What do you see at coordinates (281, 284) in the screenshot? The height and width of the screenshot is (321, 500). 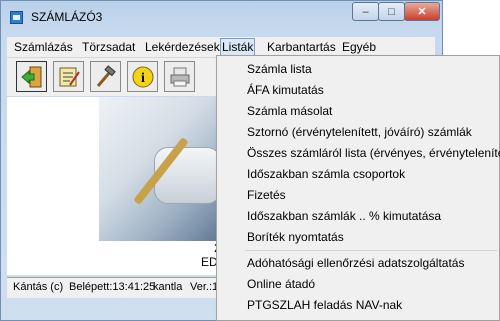 I see `menu-item-online-atado: Online átadó` at bounding box center [281, 284].